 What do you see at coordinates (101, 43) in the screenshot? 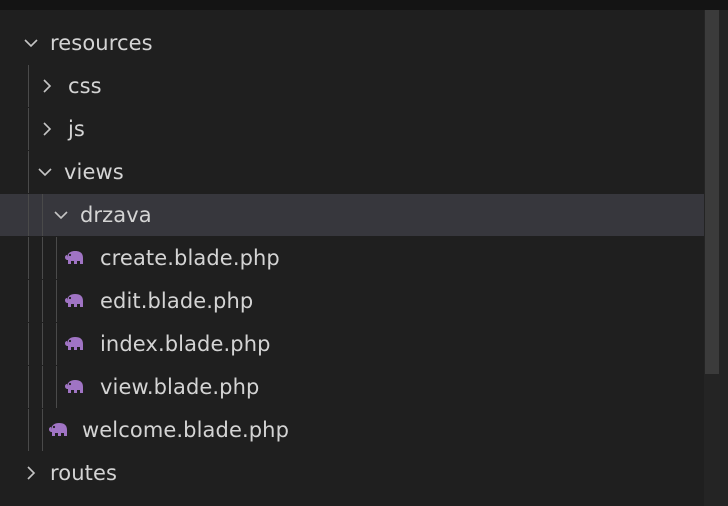
I see `tree-item-label: resources` at bounding box center [101, 43].